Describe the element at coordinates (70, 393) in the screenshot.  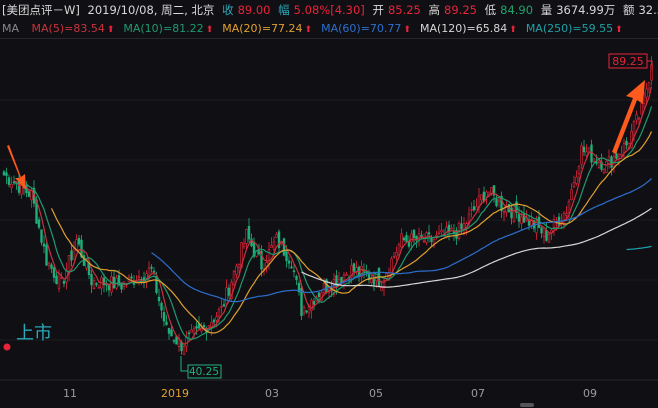
I see `x-tick-label: 11` at that location.